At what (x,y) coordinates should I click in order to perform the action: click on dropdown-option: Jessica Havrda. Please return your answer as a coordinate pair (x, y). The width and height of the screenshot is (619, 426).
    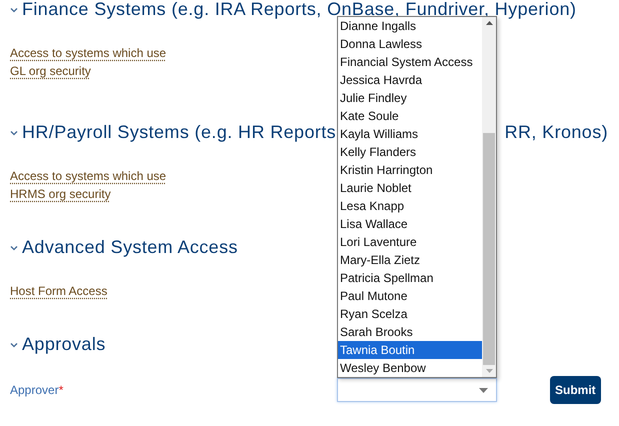
    Looking at the image, I should click on (410, 80).